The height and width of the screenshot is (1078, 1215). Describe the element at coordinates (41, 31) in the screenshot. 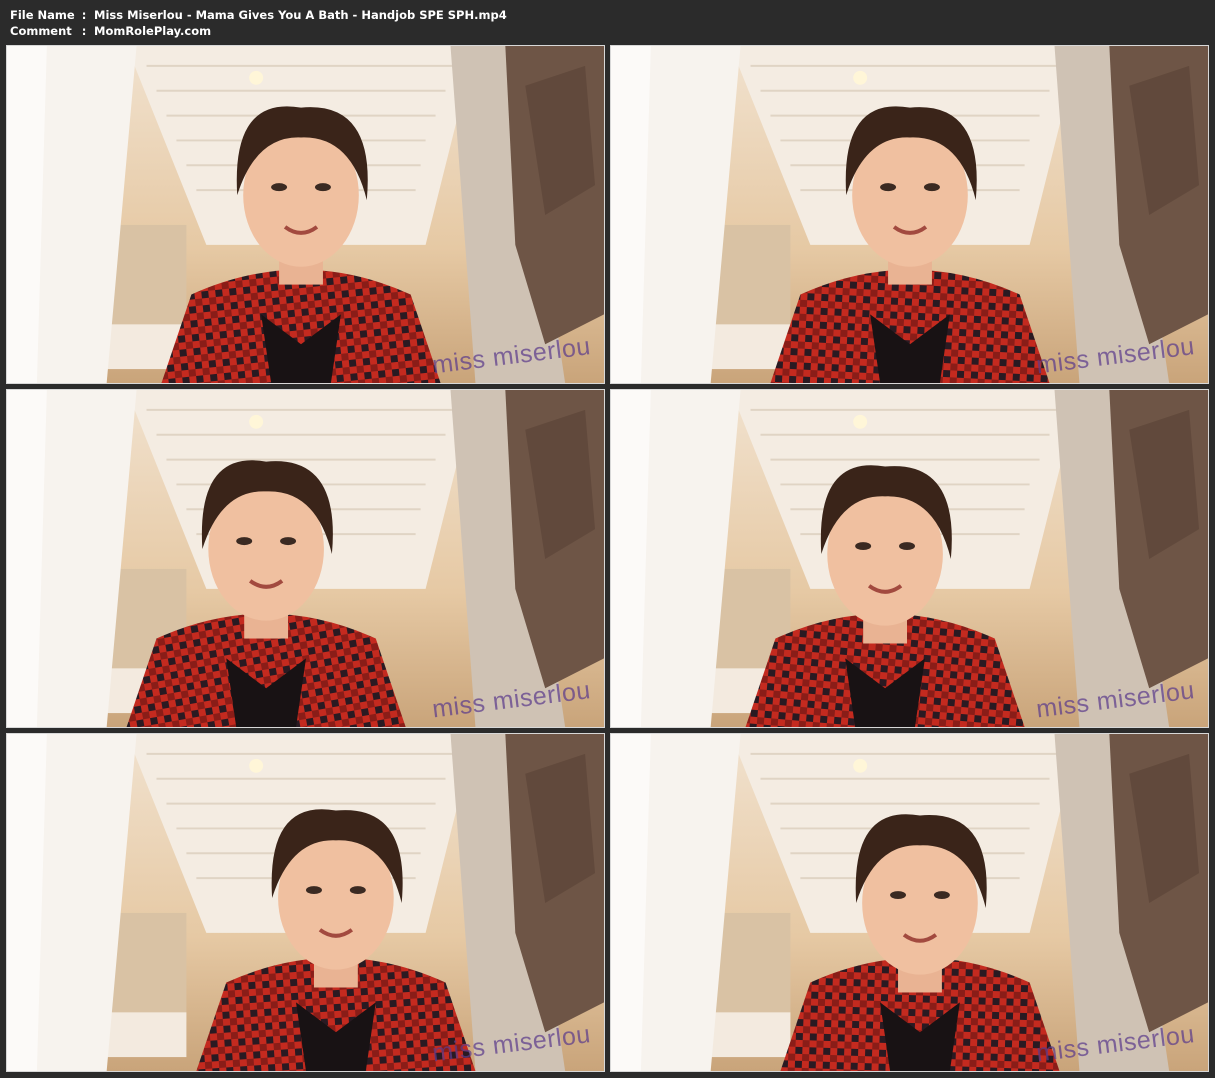

I see `comment-label: Comment` at that location.